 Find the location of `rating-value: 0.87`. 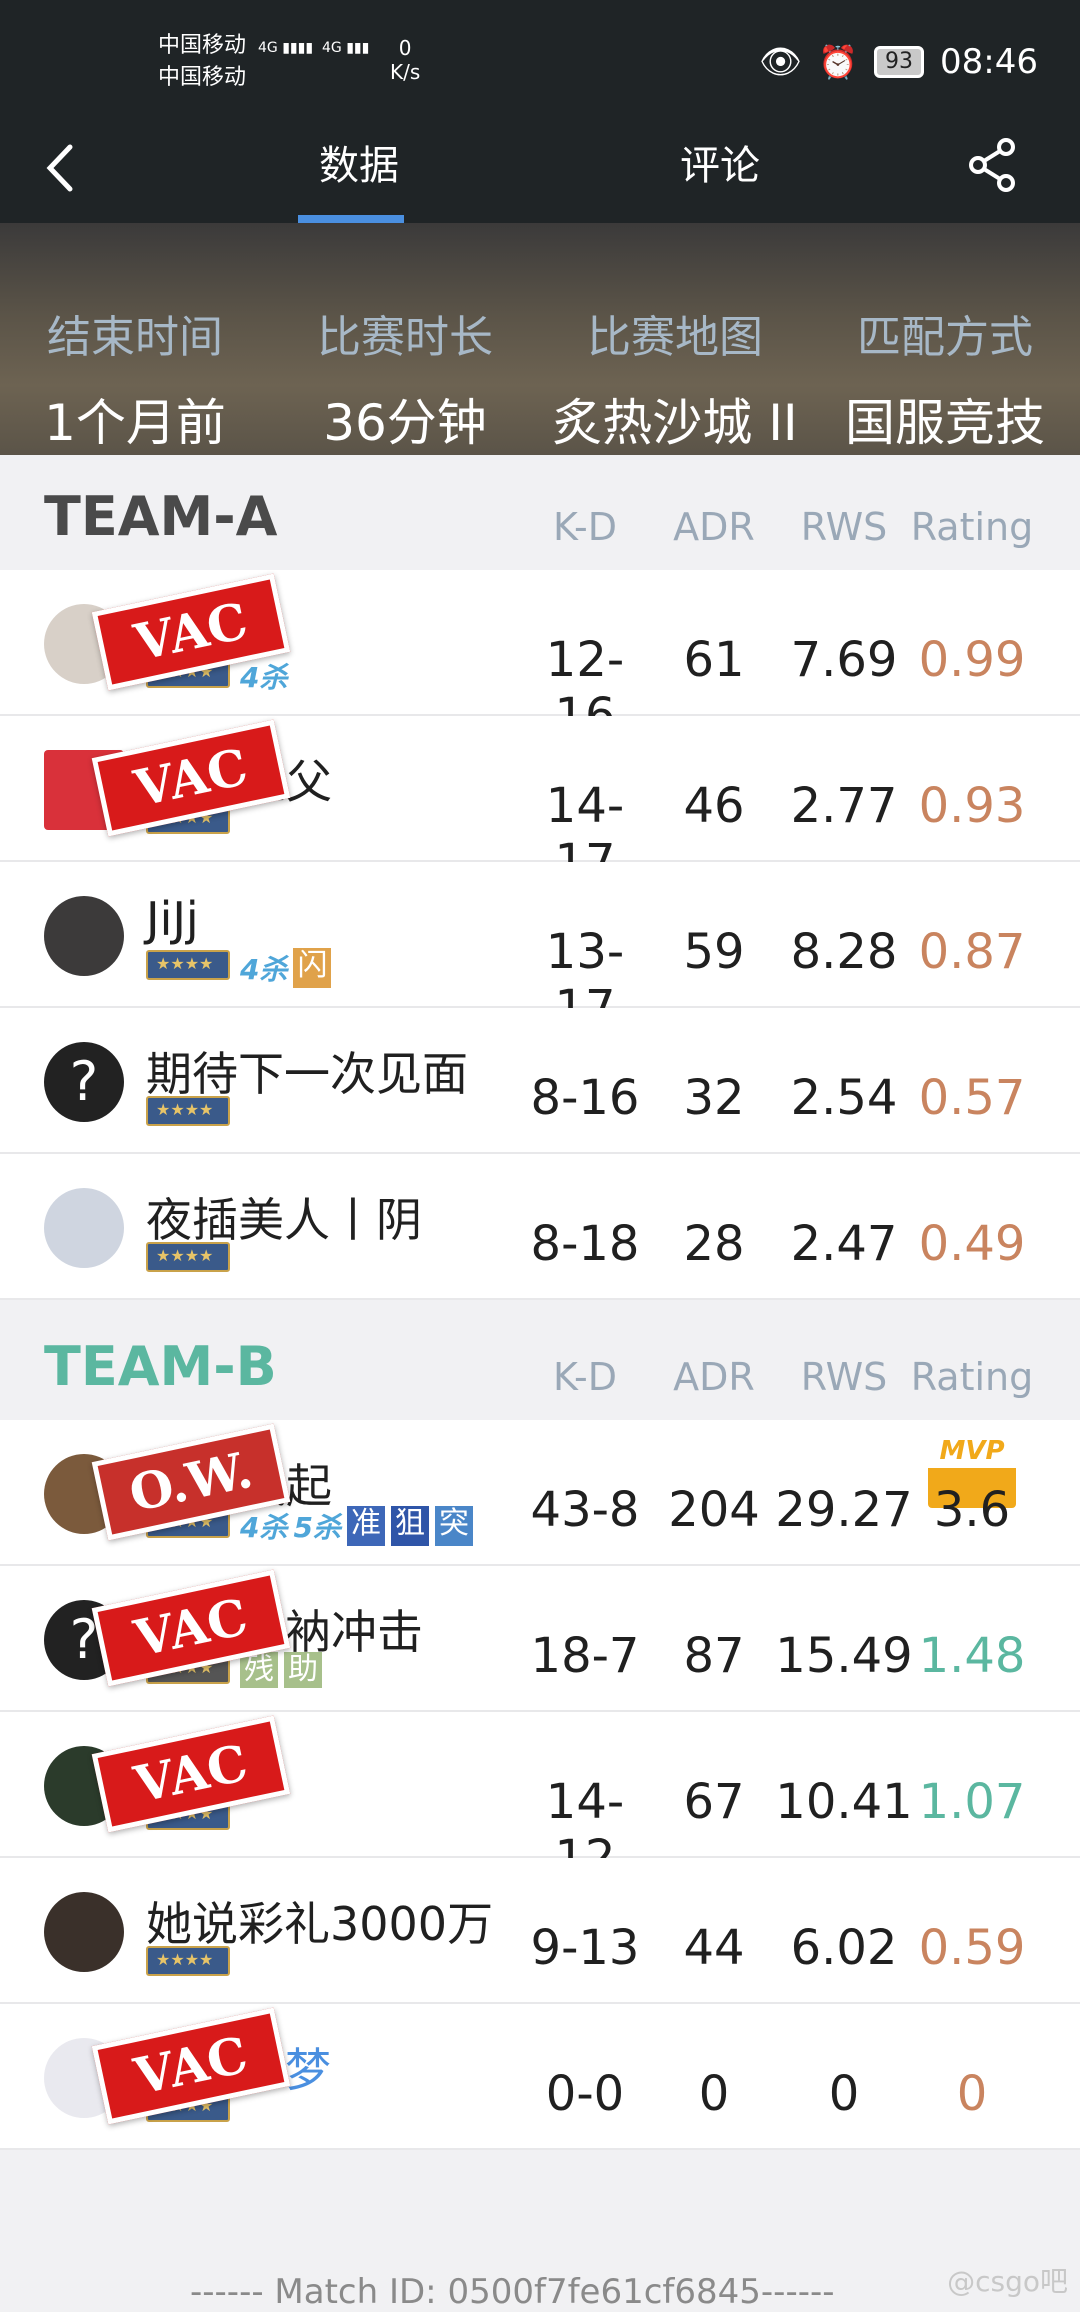

rating-value: 0.87 is located at coordinates (972, 952).